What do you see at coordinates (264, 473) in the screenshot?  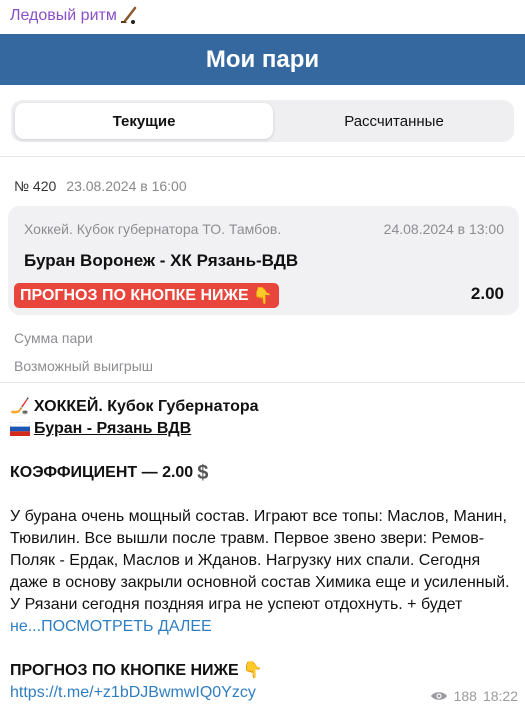 I see `message-line-coef: КОЭФФИЦИЕНТ — 2.00 $` at bounding box center [264, 473].